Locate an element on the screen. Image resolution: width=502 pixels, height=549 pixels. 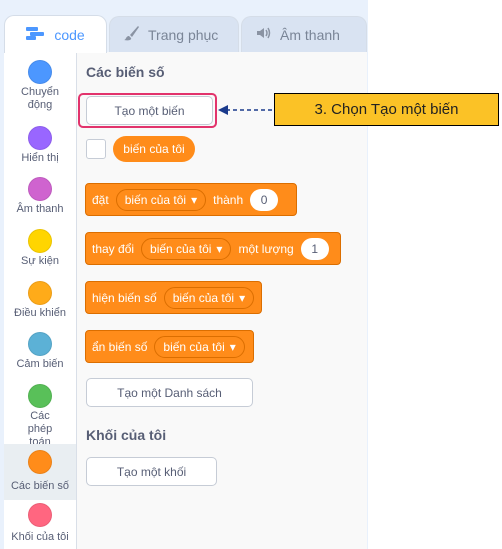
category-motion-label: Chuyển động is located at coordinates (40, 98).